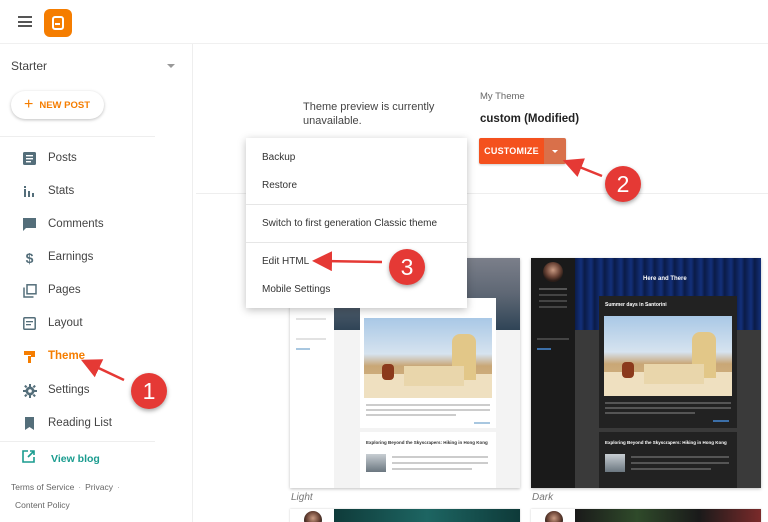 The image size is (768, 522). I want to click on gear-icon, so click(29, 390).